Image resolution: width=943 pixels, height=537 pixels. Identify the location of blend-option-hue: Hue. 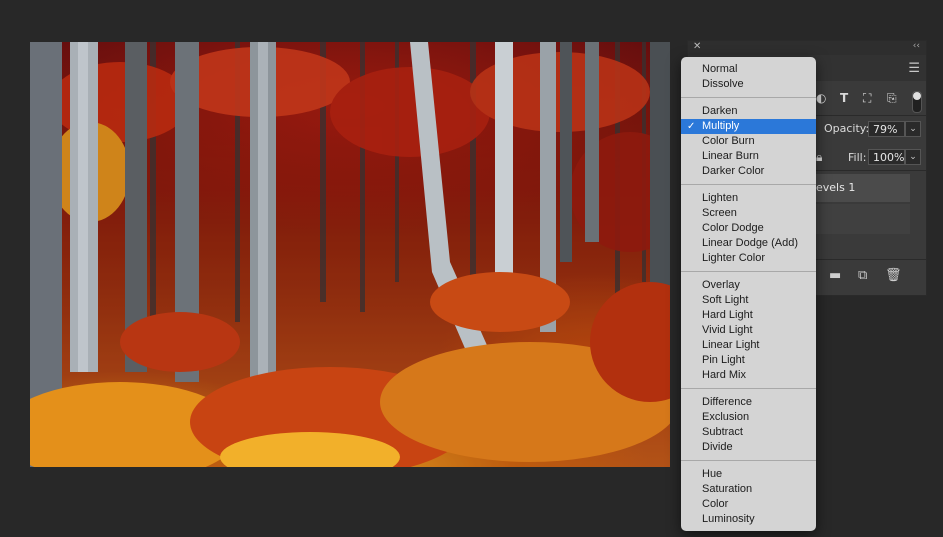
(748, 474).